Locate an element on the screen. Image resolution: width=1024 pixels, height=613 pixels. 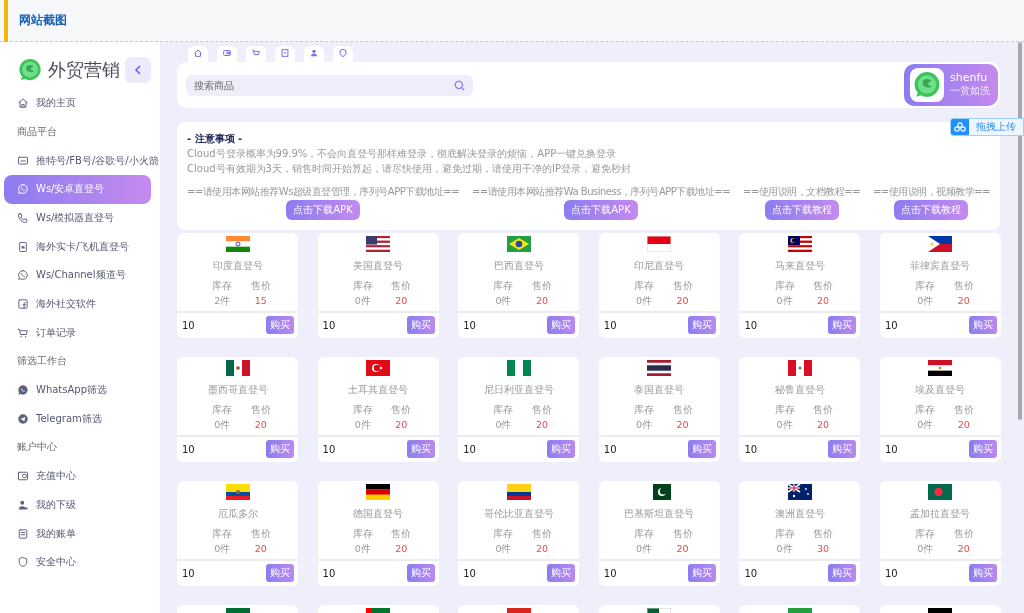
sidebar-item: Telegram筛选 is located at coordinates (80, 419).